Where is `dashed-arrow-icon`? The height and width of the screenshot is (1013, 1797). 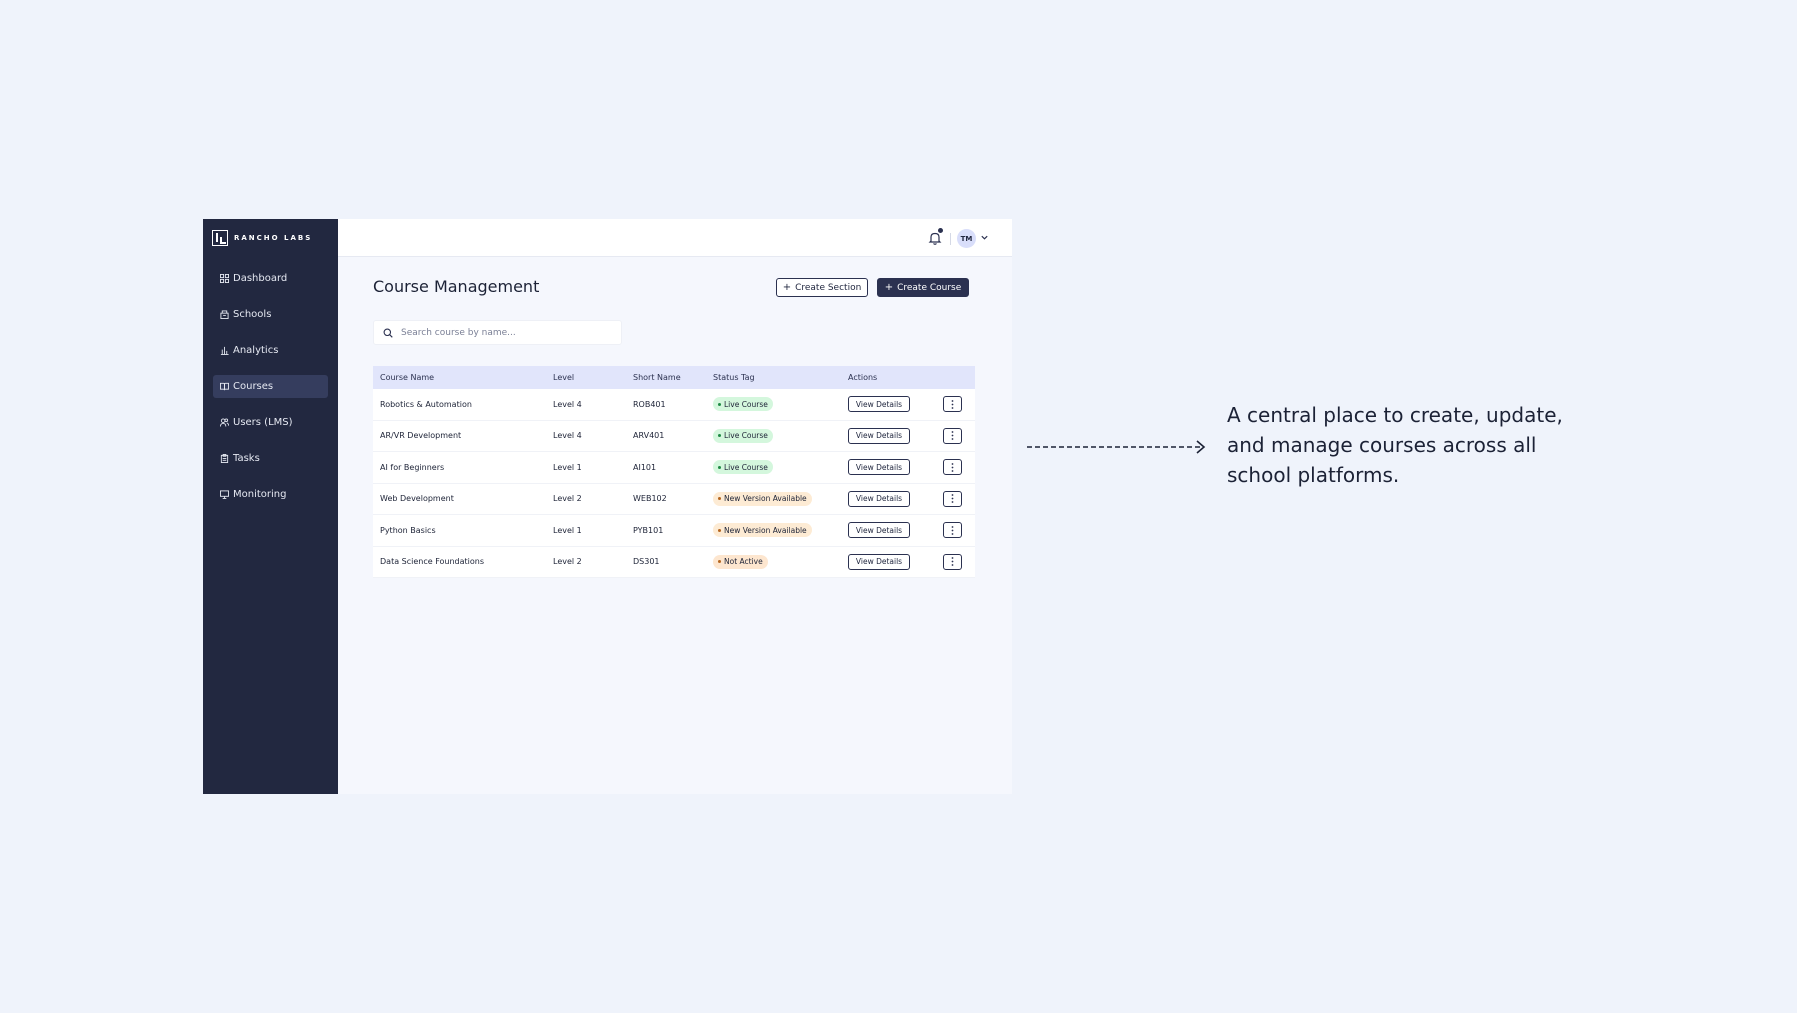
dashed-arrow-icon is located at coordinates (1116, 447).